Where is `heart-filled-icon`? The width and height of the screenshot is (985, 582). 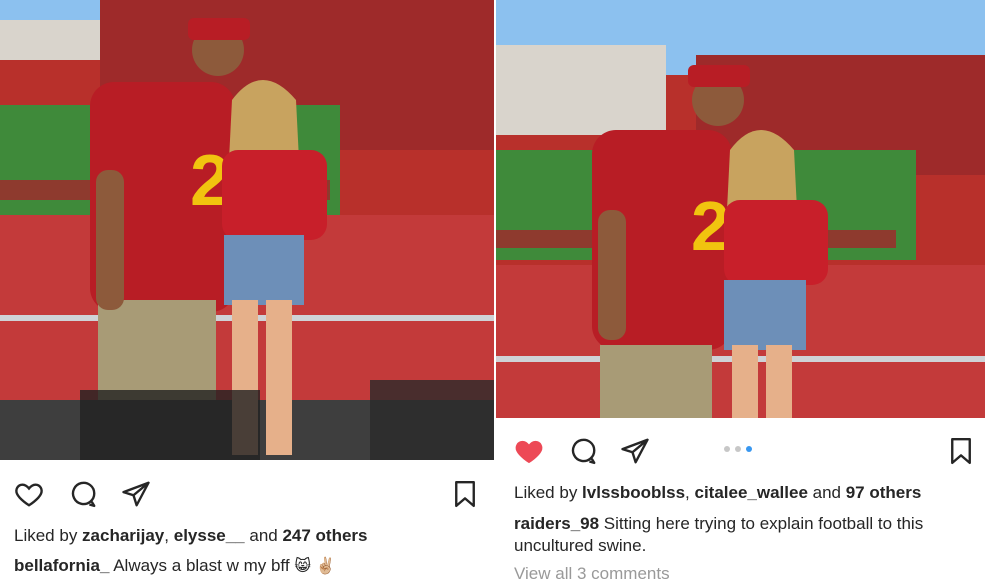 heart-filled-icon is located at coordinates (529, 452).